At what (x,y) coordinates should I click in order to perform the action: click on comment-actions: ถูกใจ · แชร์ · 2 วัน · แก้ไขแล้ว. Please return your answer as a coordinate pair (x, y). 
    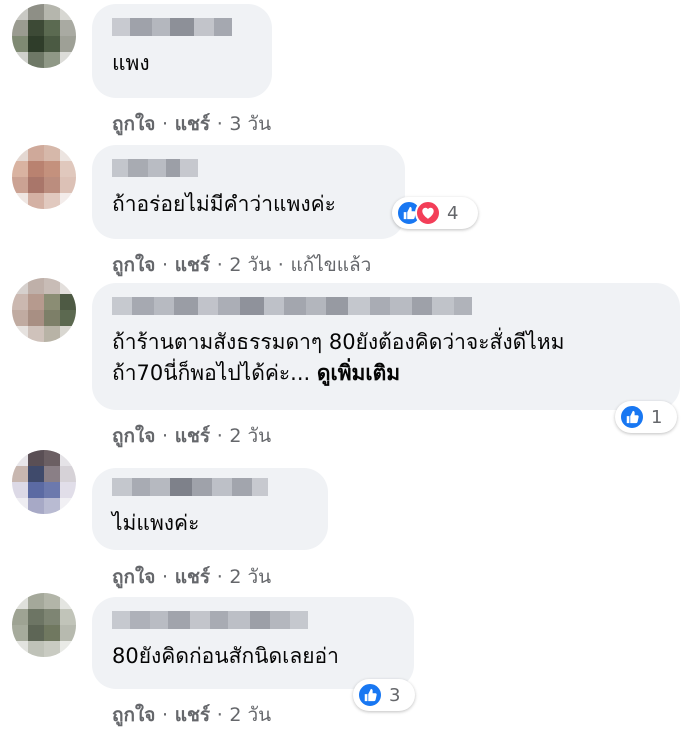
    Looking at the image, I should click on (242, 265).